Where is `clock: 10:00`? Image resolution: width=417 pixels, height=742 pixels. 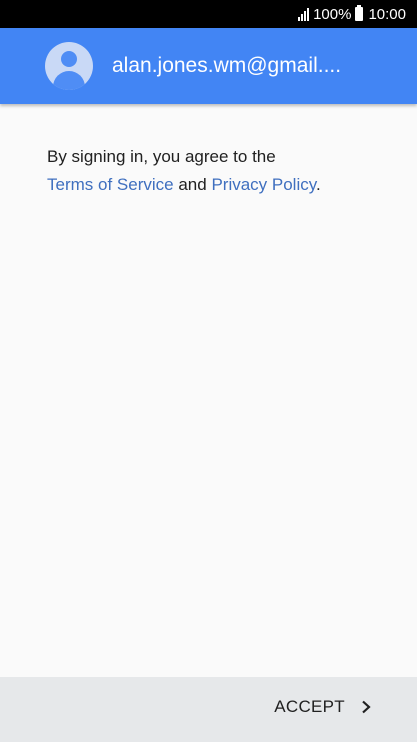
clock: 10:00 is located at coordinates (387, 14).